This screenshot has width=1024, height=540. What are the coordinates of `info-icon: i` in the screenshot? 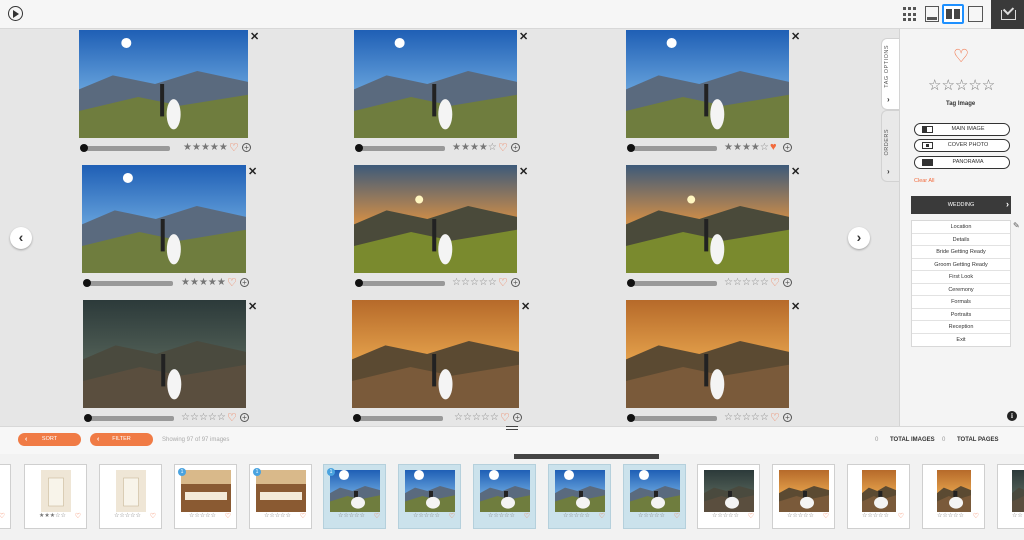 It's located at (1012, 416).